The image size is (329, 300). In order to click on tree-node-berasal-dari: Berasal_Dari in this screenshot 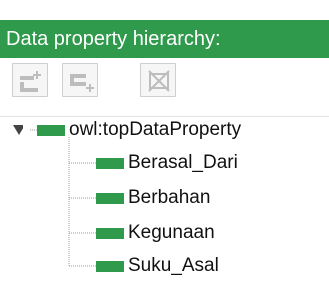, I will do `click(167, 163)`.